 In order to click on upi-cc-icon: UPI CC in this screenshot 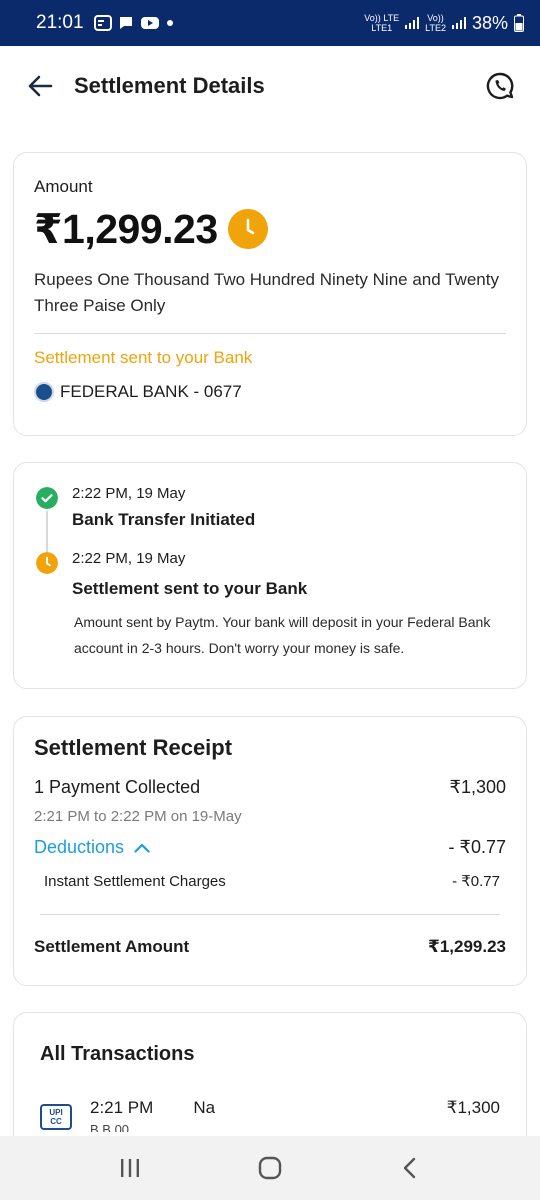, I will do `click(56, 1117)`.